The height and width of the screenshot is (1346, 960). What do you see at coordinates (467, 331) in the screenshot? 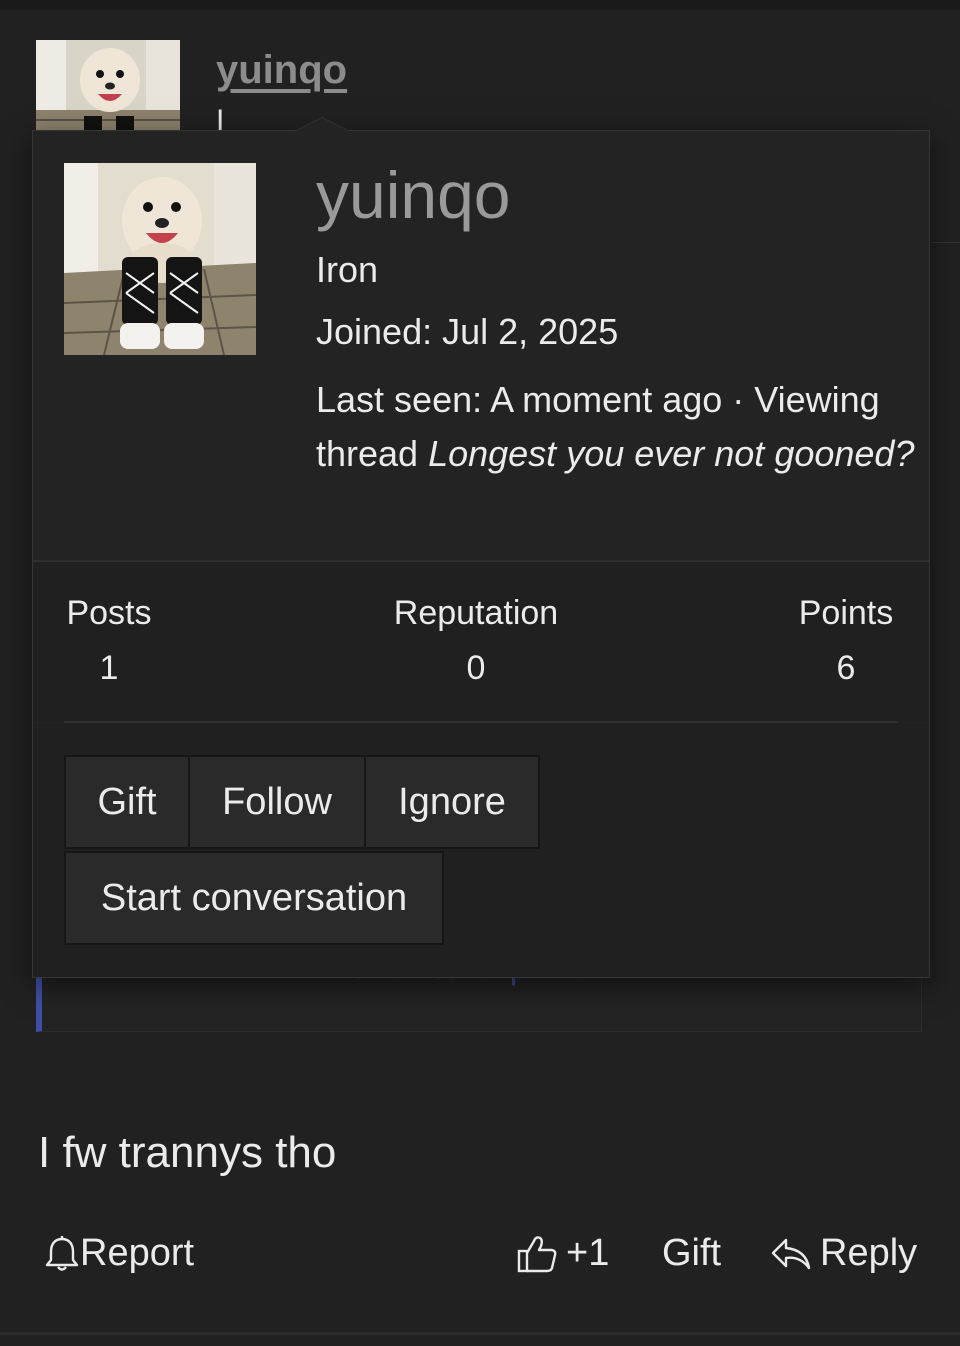
I see `member-joined: Joined: Jul 2, 2025` at bounding box center [467, 331].